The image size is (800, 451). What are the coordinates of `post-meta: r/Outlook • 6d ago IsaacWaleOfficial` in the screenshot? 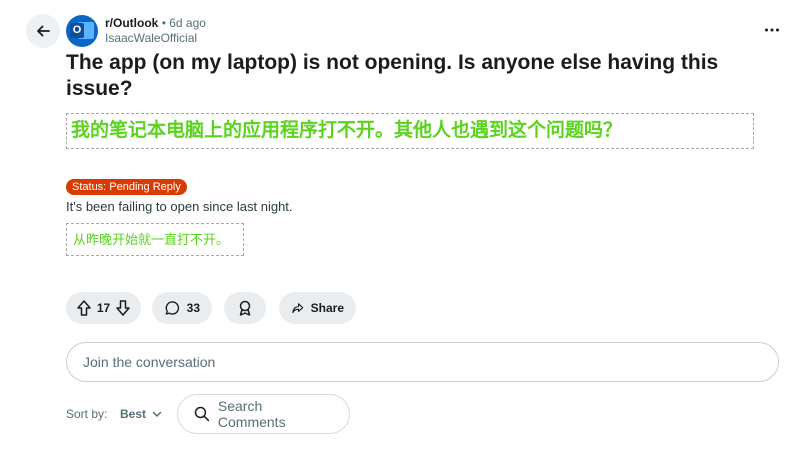 It's located at (155, 30).